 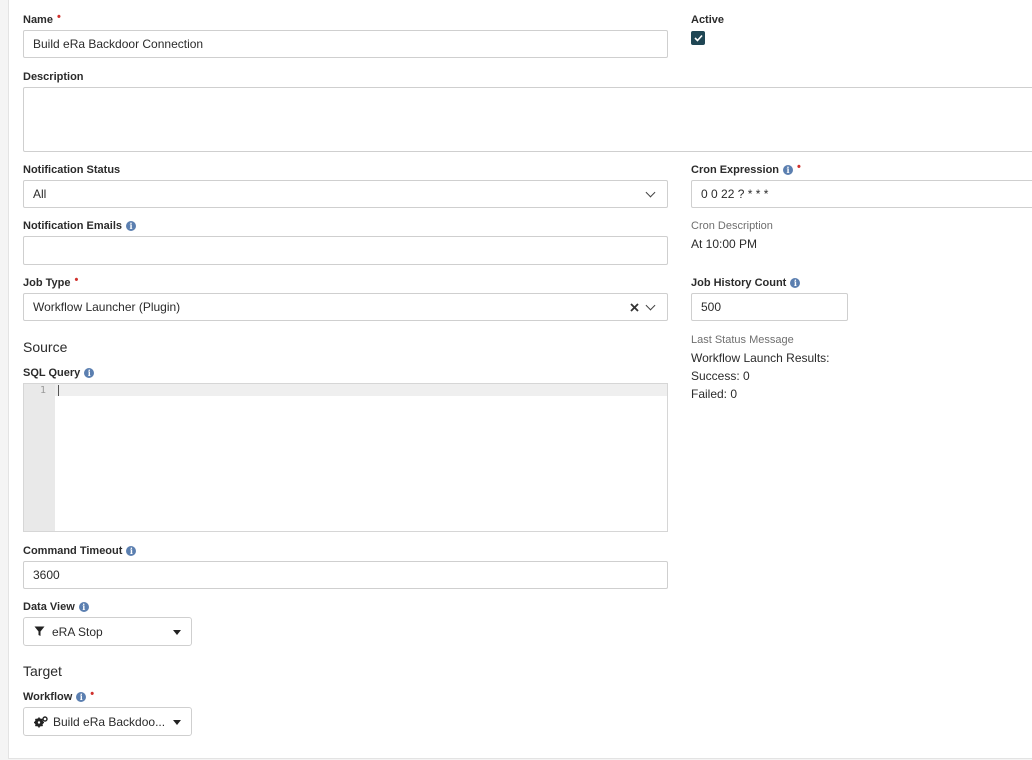 What do you see at coordinates (80, 226) in the screenshot?
I see `notification-emails-label: Notification Emails i` at bounding box center [80, 226].